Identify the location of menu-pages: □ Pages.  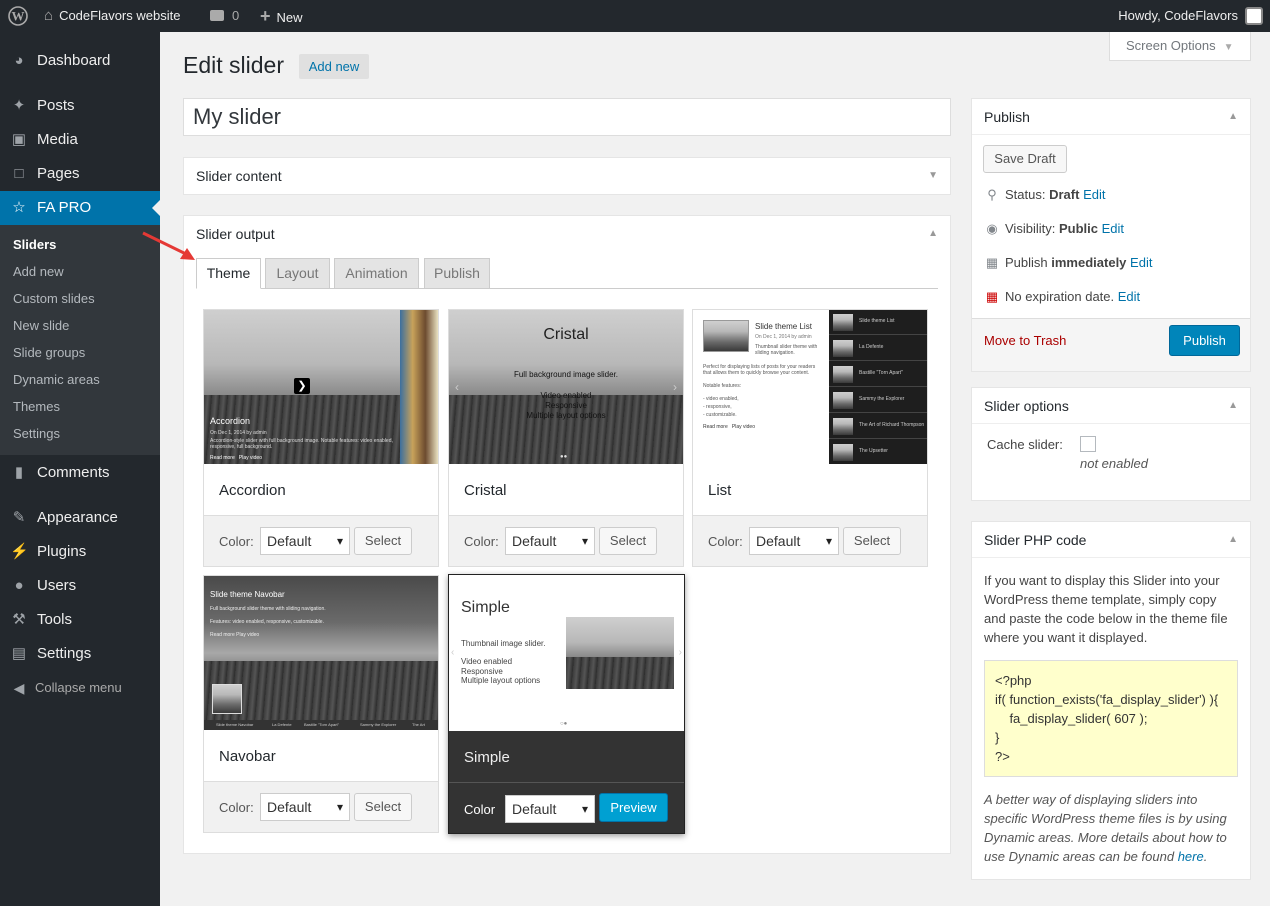
(80, 174).